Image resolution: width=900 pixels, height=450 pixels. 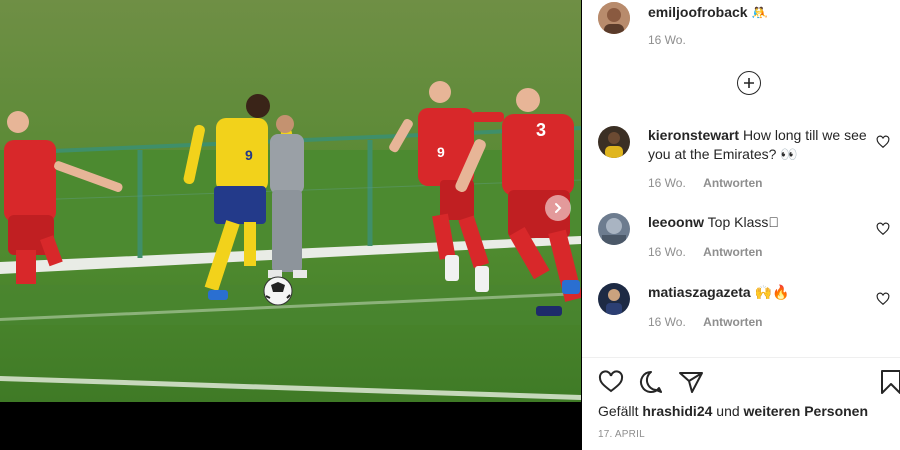 I want to click on bookmark-icon, so click(x=889, y=382).